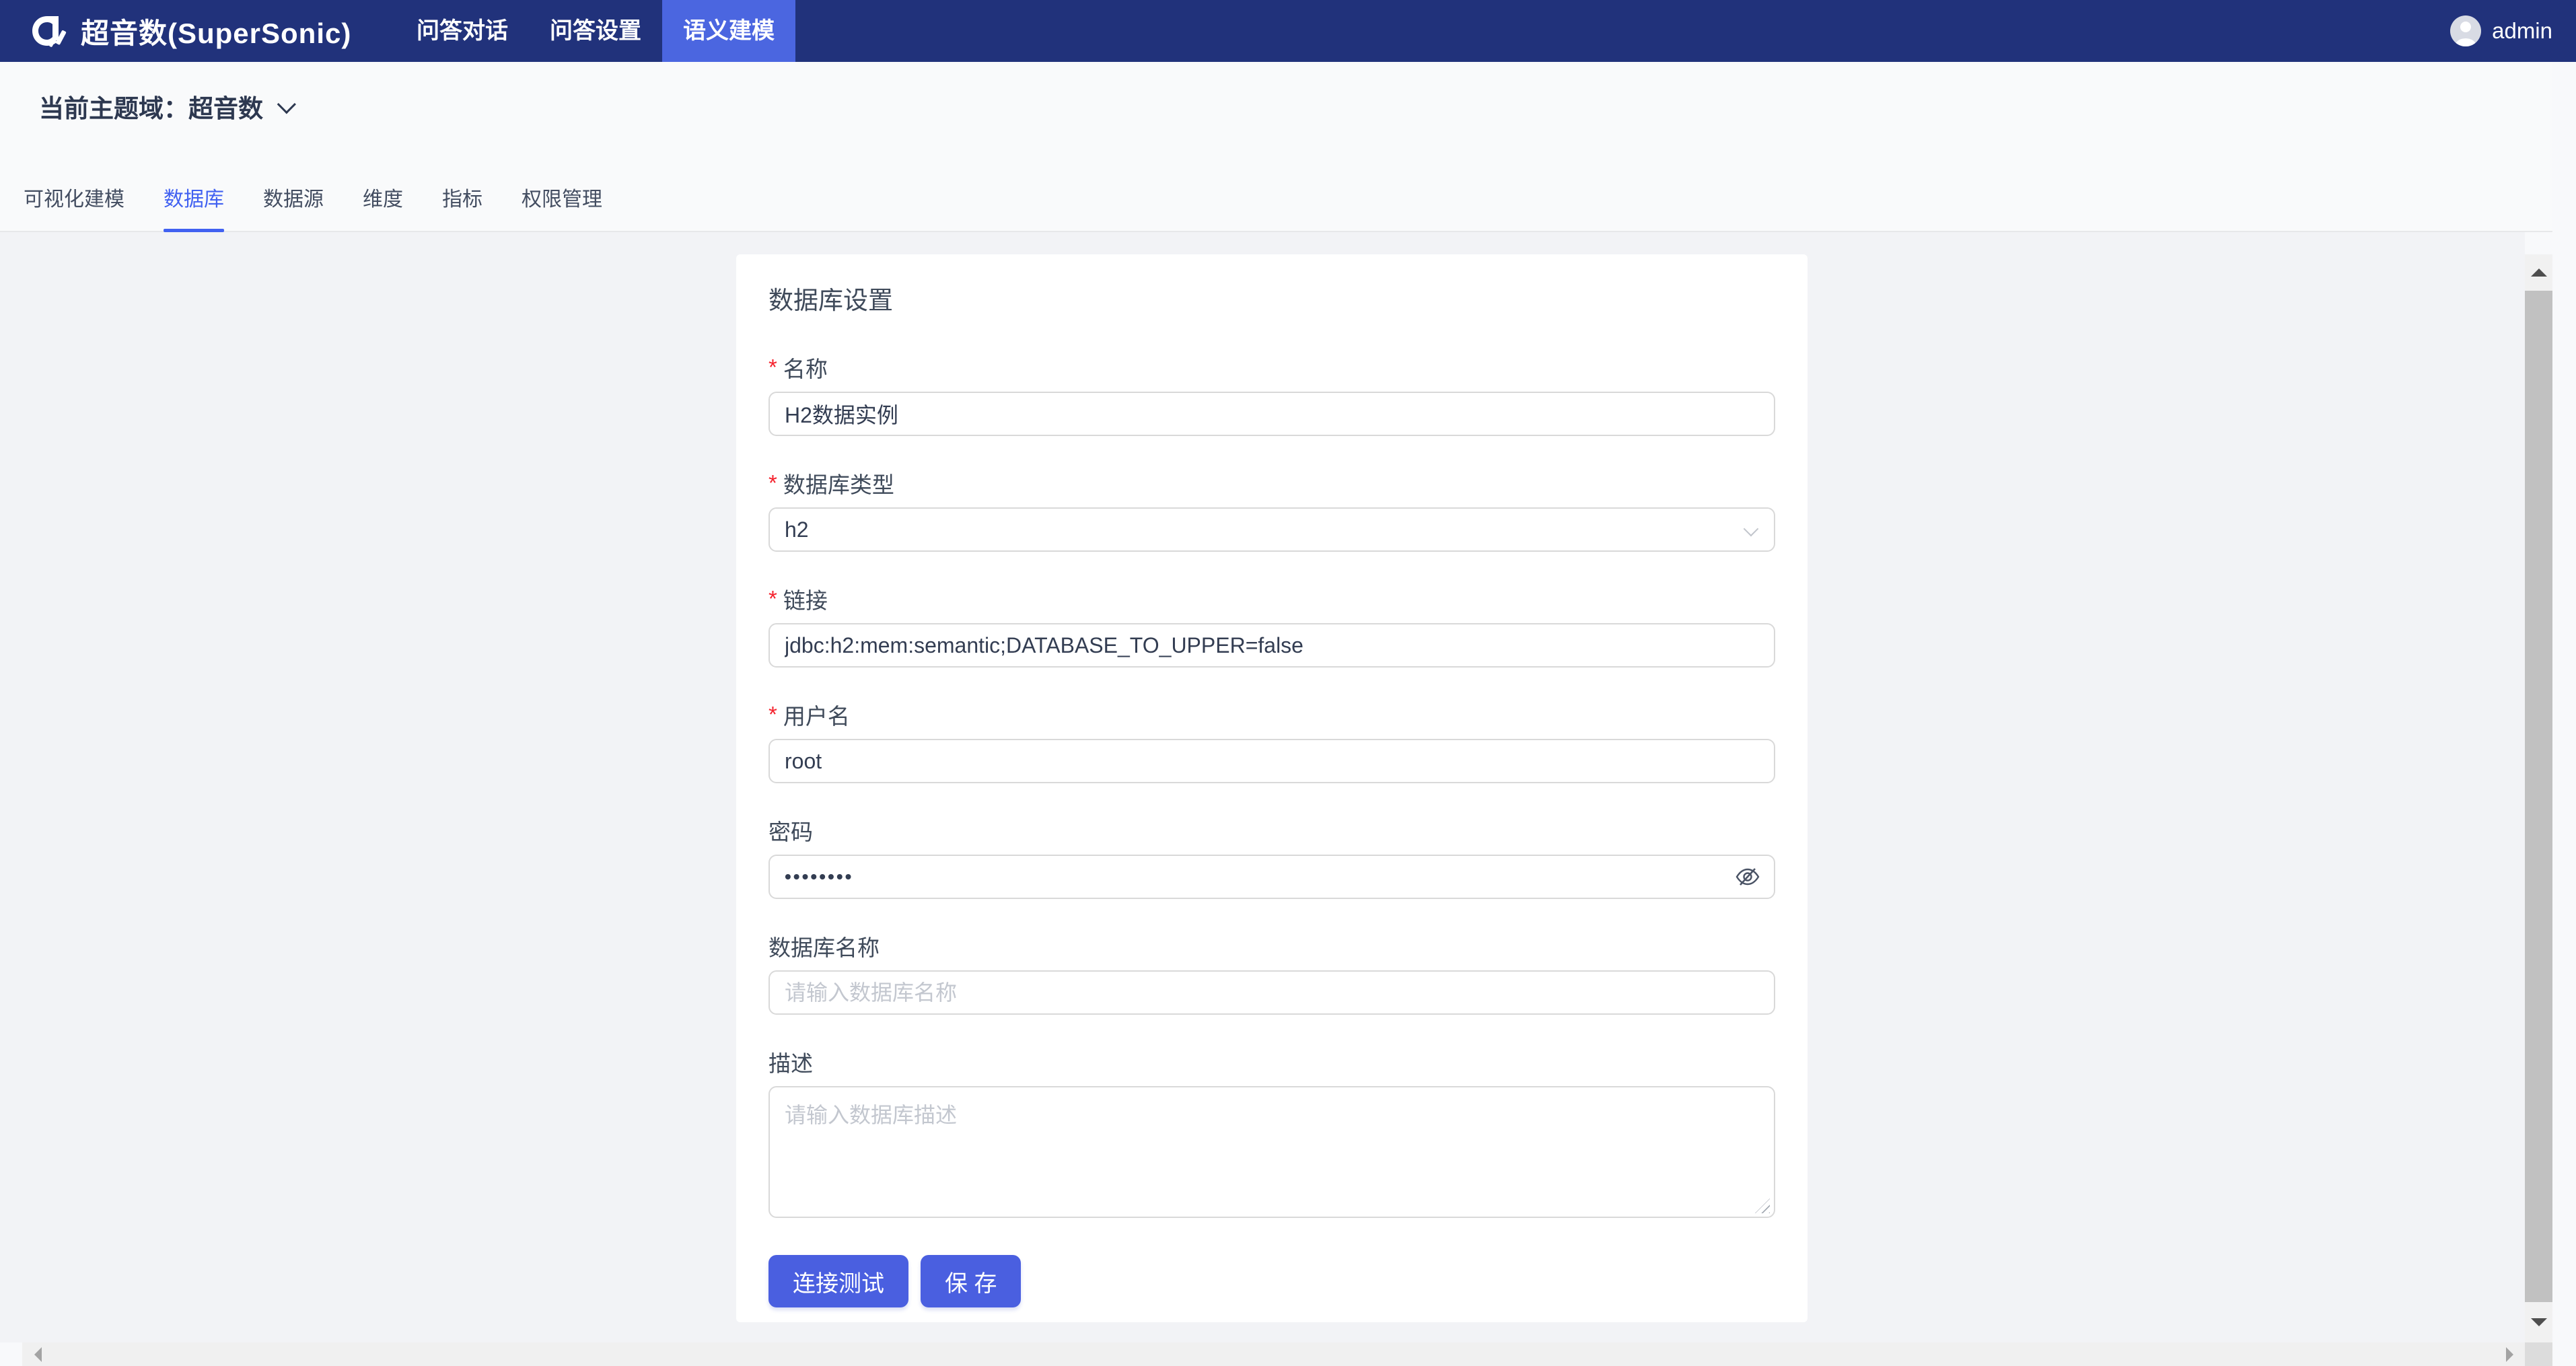  What do you see at coordinates (113, 108) in the screenshot?
I see `current-domain-label: 当前主题域：` at bounding box center [113, 108].